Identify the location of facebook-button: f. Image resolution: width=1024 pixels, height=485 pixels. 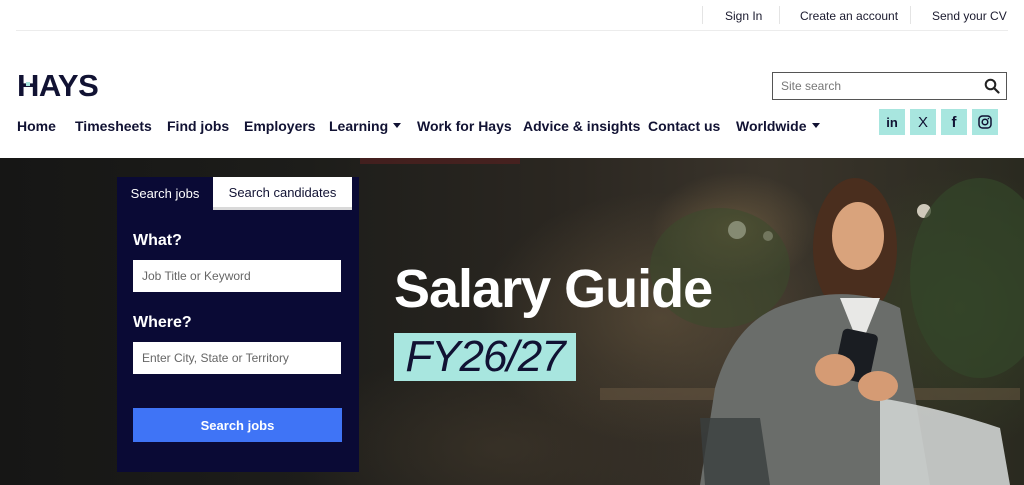
(954, 122).